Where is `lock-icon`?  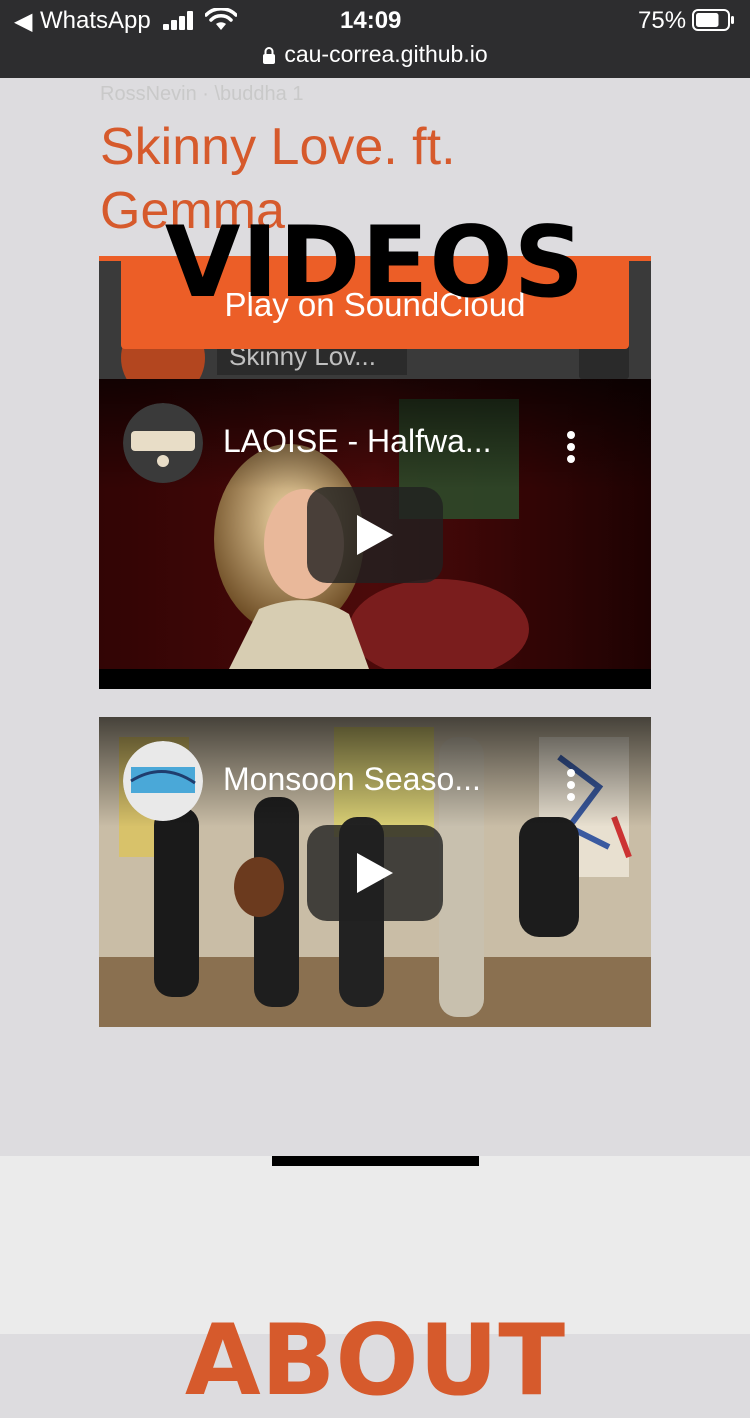
lock-icon is located at coordinates (269, 55).